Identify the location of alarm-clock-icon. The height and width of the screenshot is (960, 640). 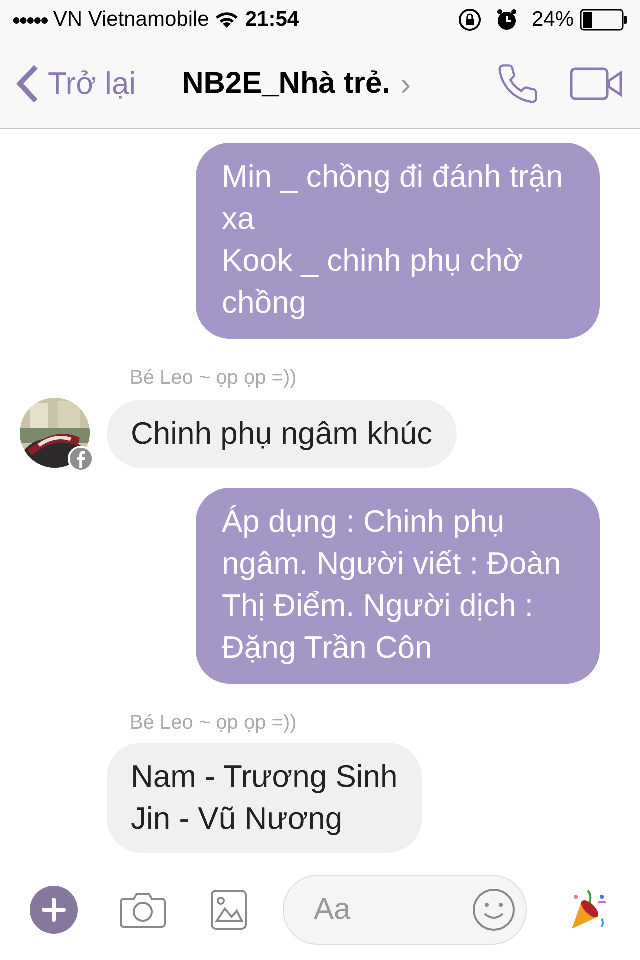
(507, 20).